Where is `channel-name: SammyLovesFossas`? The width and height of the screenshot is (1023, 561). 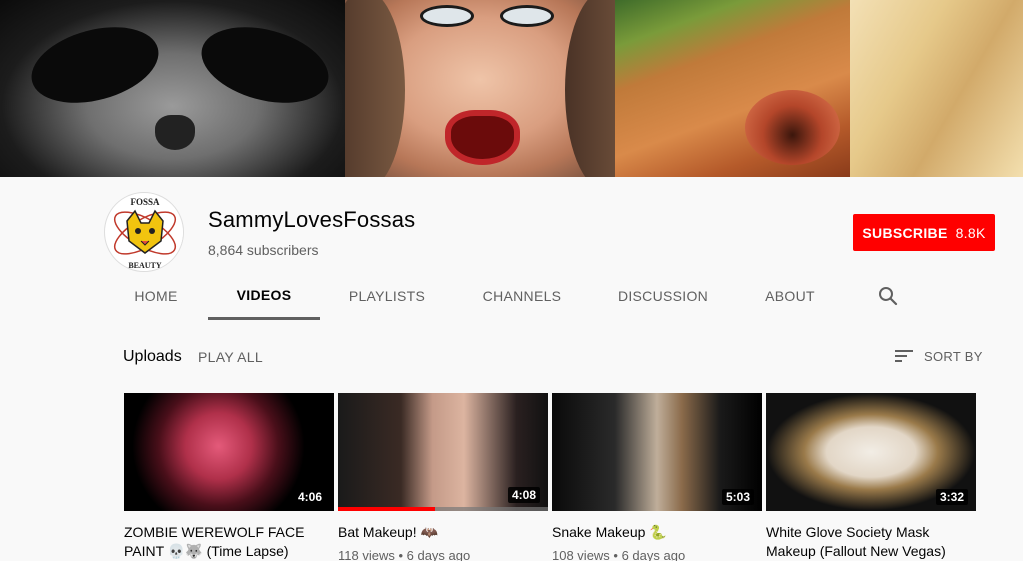 channel-name: SammyLovesFossas is located at coordinates (312, 219).